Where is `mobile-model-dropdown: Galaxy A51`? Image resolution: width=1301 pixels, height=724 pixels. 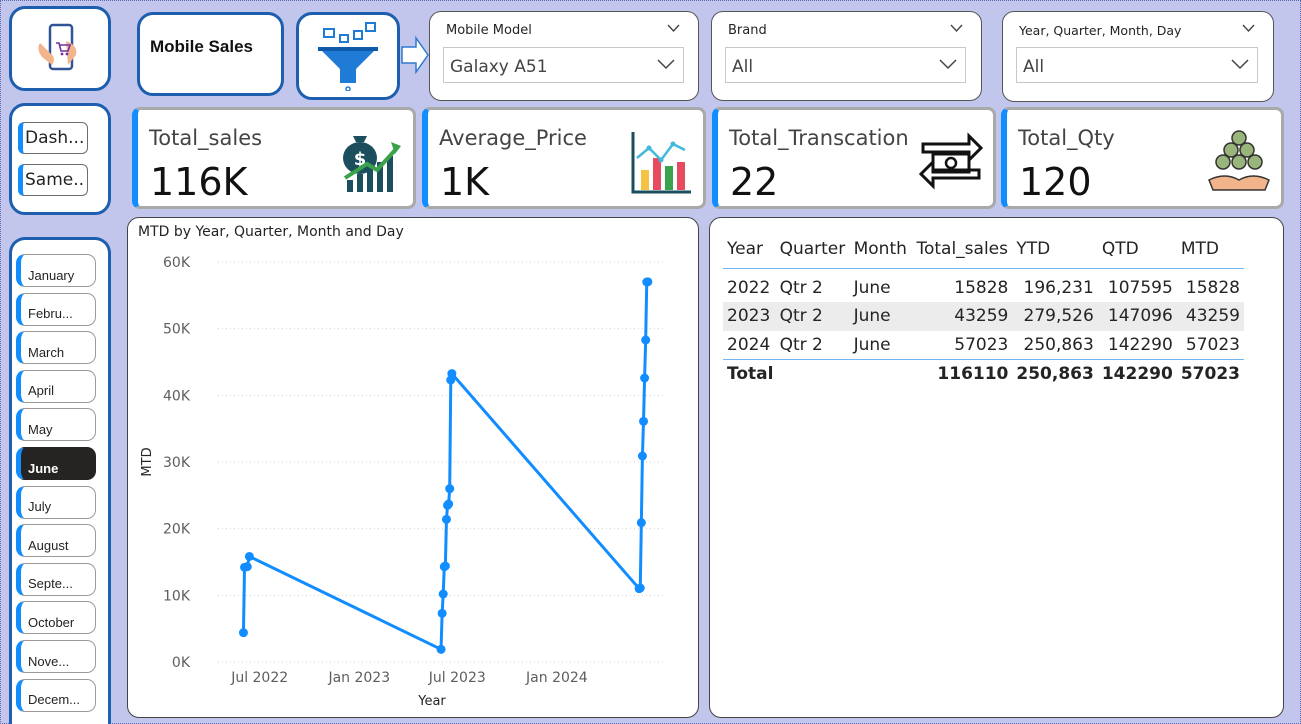 mobile-model-dropdown: Galaxy A51 is located at coordinates (563, 65).